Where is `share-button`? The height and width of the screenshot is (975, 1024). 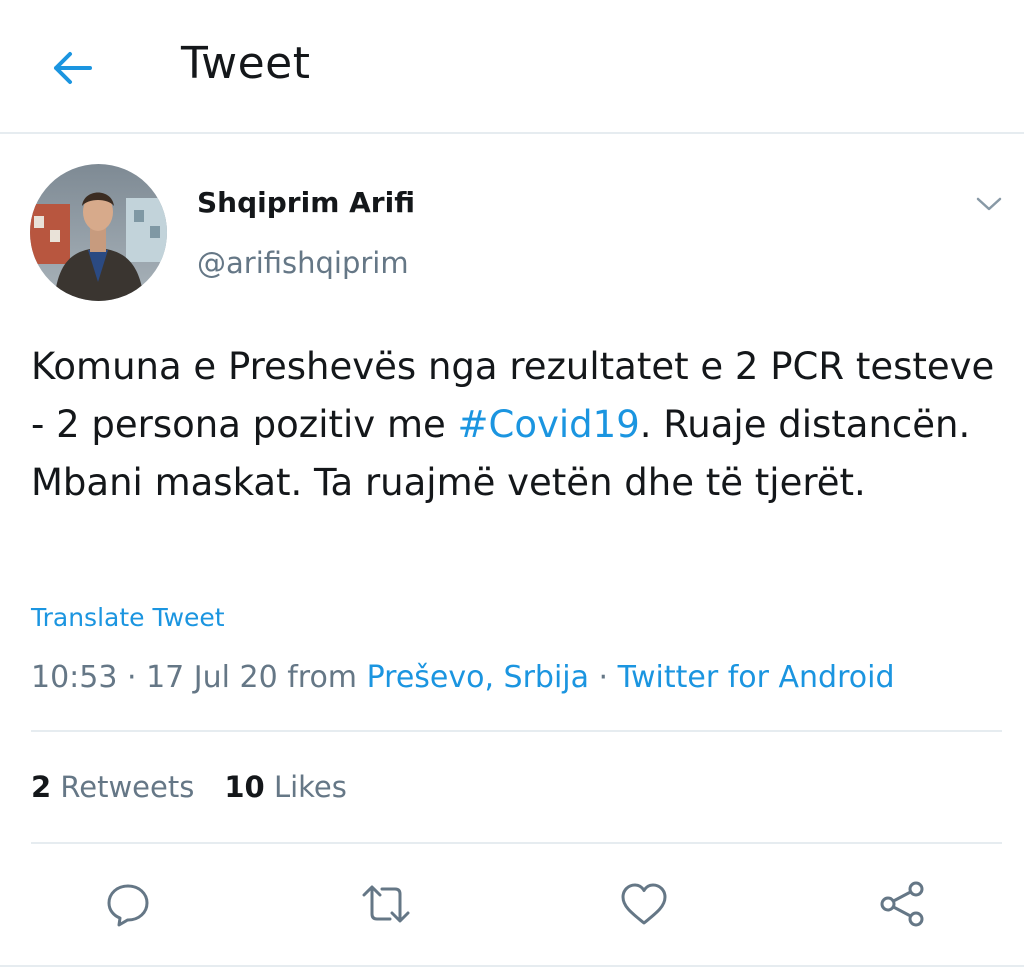
share-button is located at coordinates (902, 904).